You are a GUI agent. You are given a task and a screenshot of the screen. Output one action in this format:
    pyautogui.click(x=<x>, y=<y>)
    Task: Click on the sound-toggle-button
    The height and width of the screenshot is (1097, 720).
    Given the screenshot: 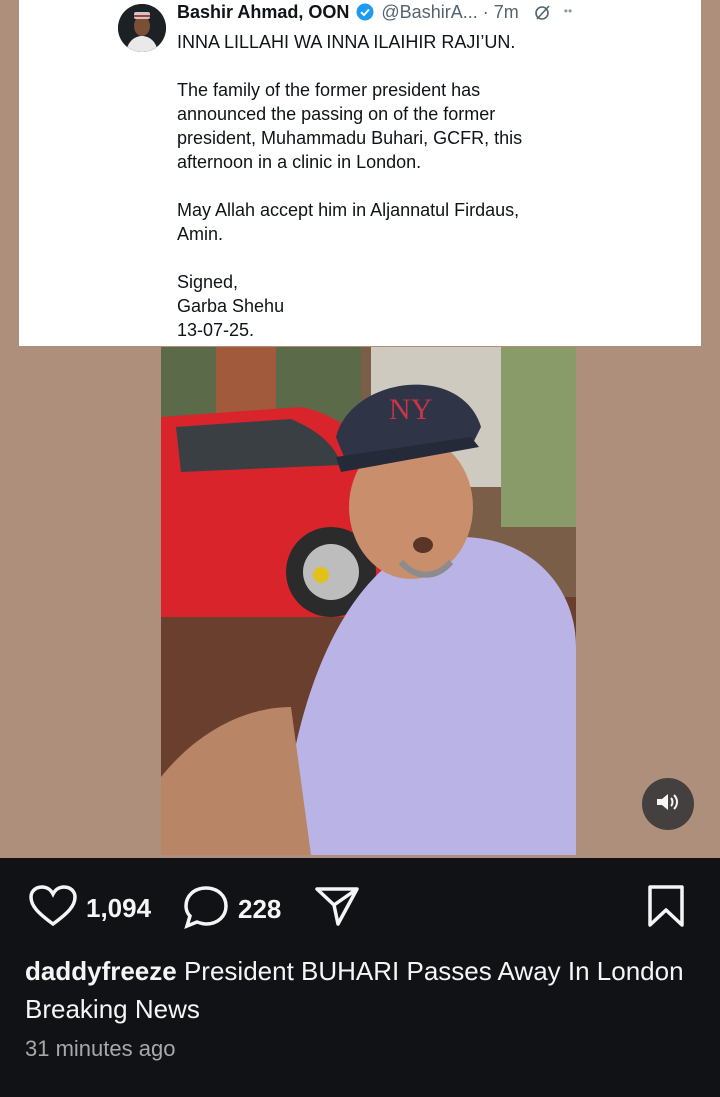 What is the action you would take?
    pyautogui.click(x=668, y=804)
    